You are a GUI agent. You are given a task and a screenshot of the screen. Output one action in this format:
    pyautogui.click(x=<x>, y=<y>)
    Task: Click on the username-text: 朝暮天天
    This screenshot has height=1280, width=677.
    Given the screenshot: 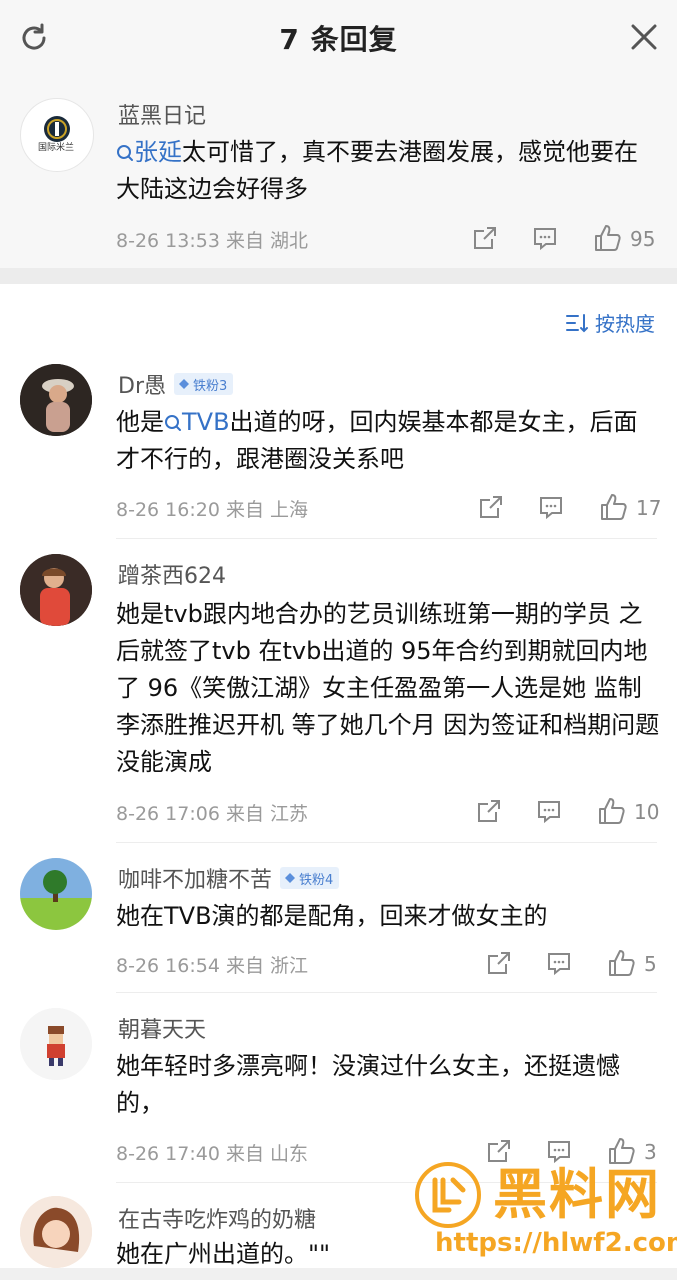 What is the action you would take?
    pyautogui.click(x=162, y=1030)
    